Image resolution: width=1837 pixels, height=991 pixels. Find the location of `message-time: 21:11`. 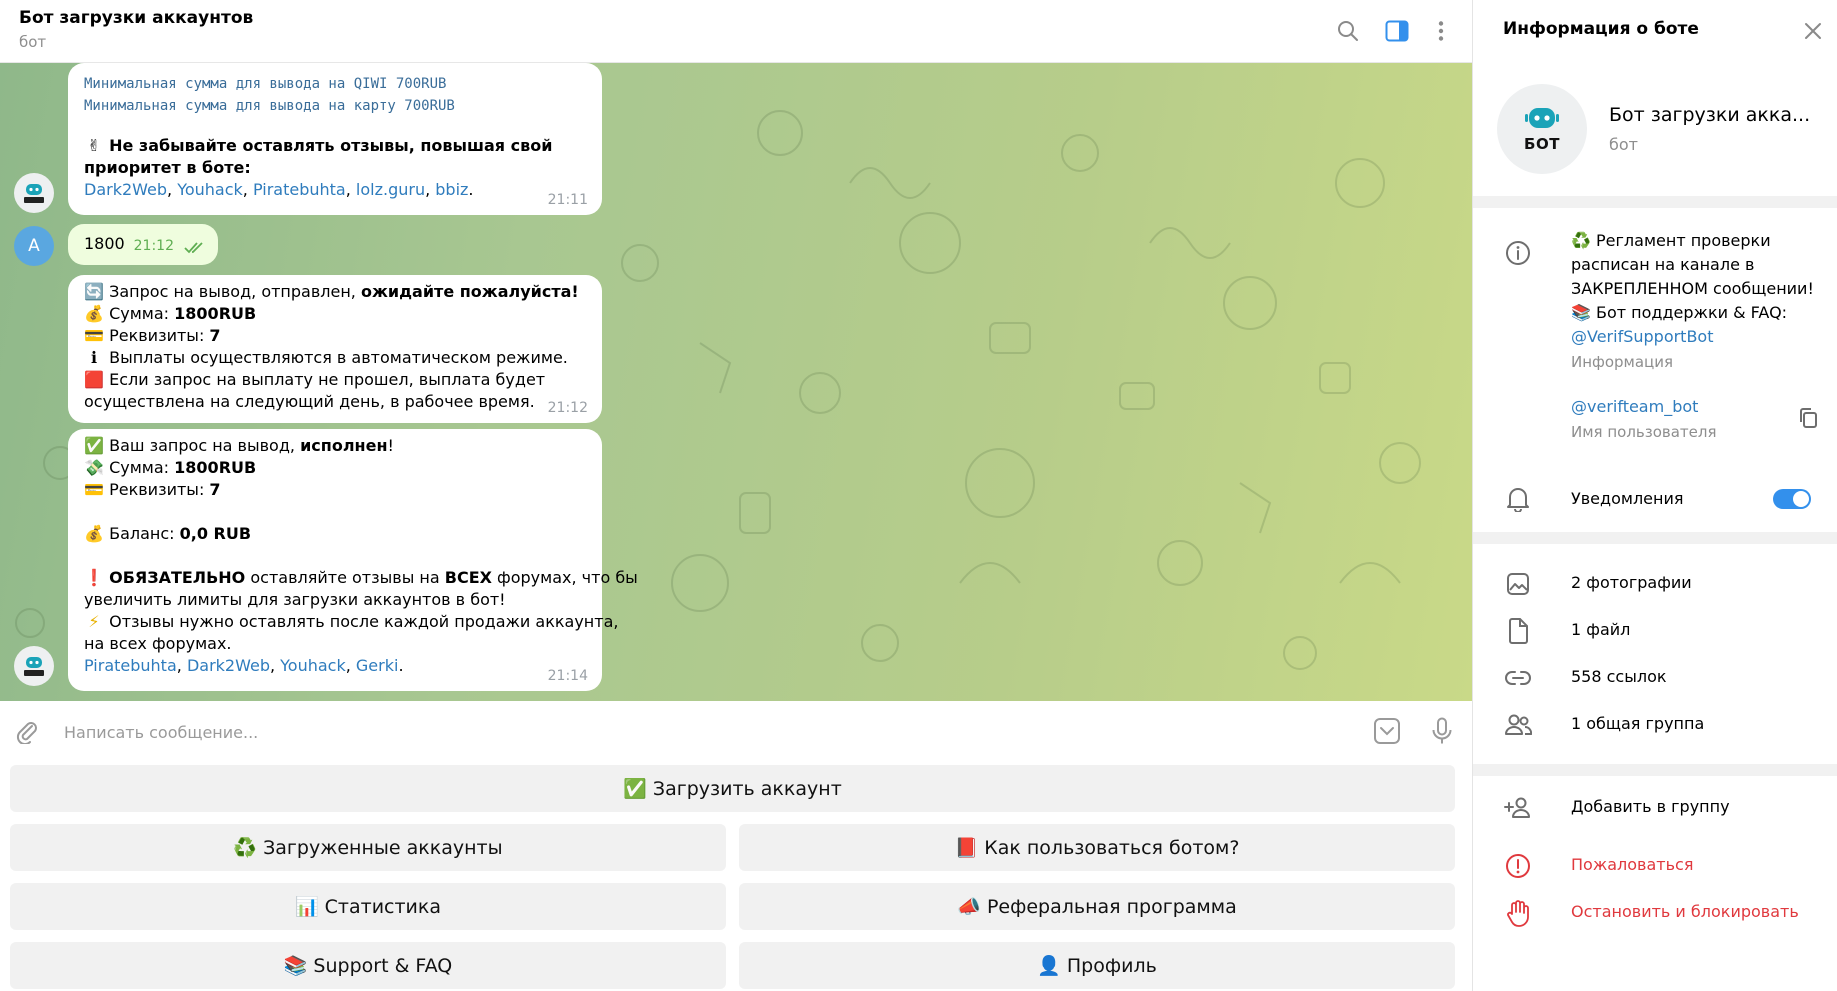

message-time: 21:11 is located at coordinates (567, 200).